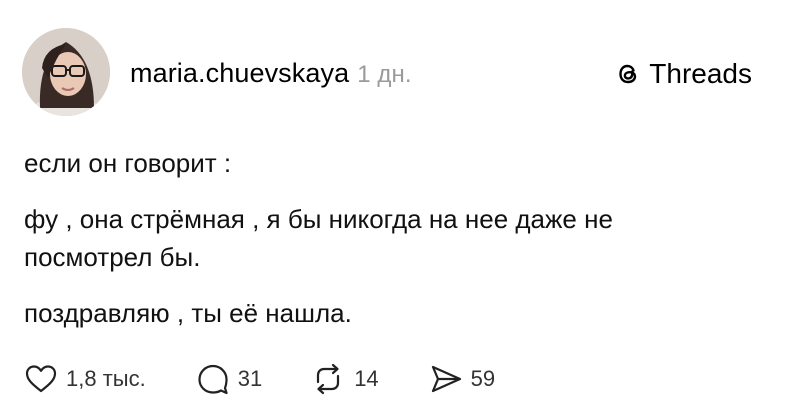  What do you see at coordinates (366, 378) in the screenshot?
I see `repost-count: 14` at bounding box center [366, 378].